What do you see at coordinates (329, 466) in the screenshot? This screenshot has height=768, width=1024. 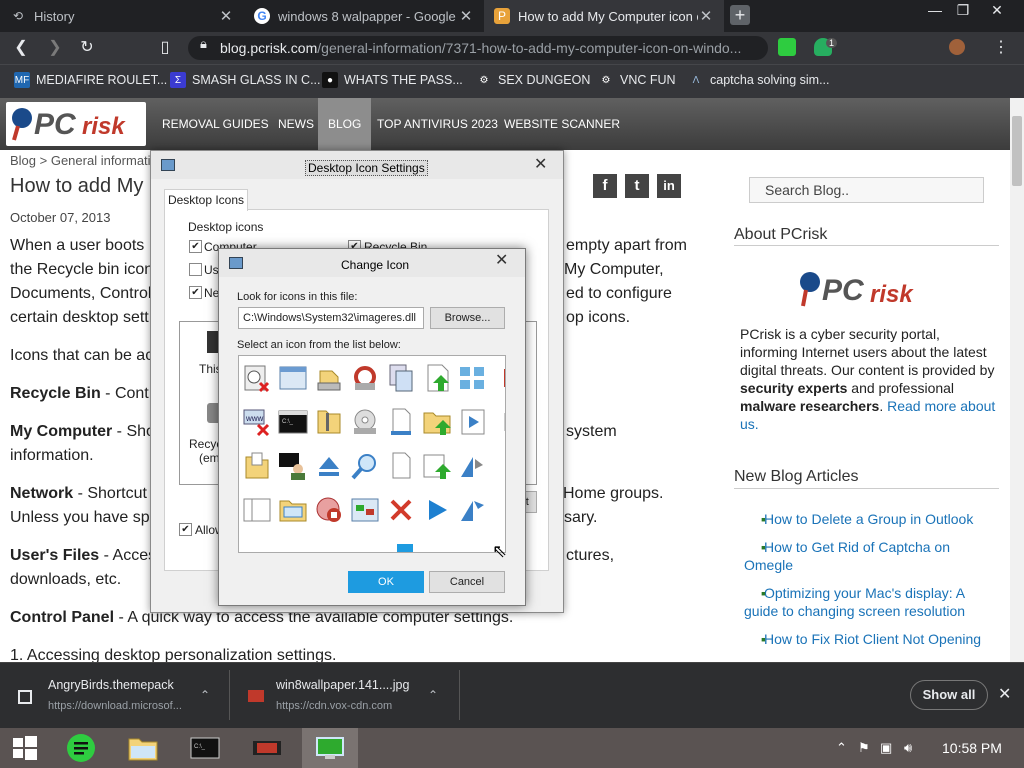 I see `eject-icon` at bounding box center [329, 466].